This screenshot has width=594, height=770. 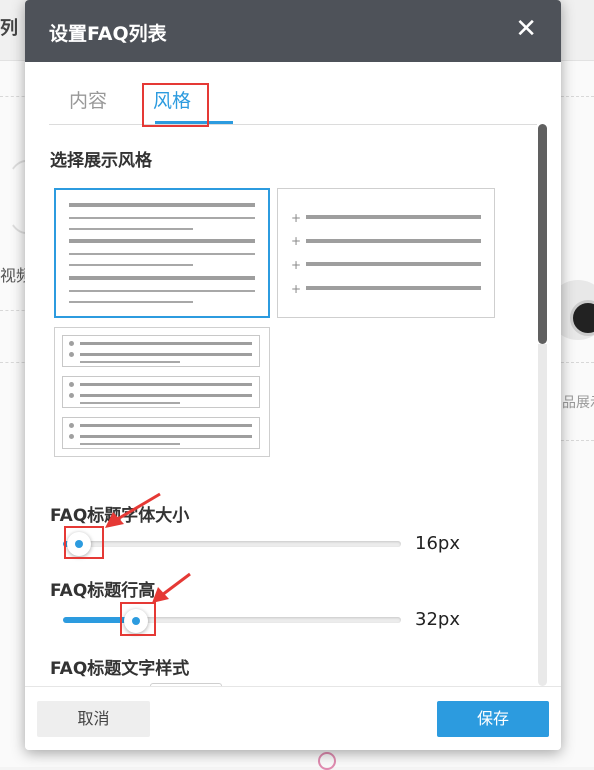 What do you see at coordinates (232, 620) in the screenshot?
I see `line-height-slider` at bounding box center [232, 620].